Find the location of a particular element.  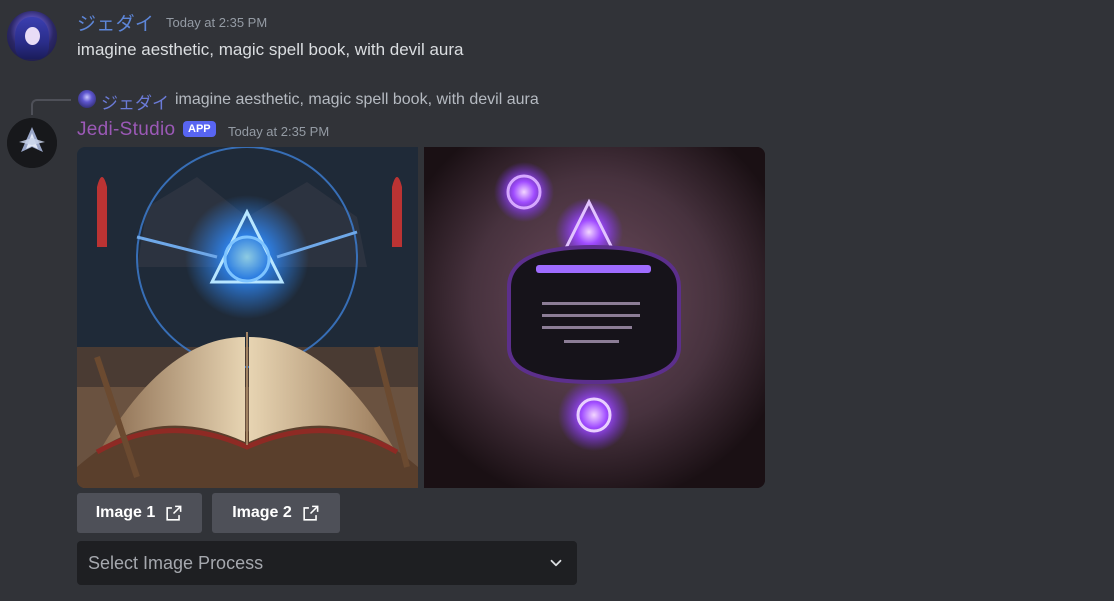

image-1-button: Image 1 is located at coordinates (139, 513).